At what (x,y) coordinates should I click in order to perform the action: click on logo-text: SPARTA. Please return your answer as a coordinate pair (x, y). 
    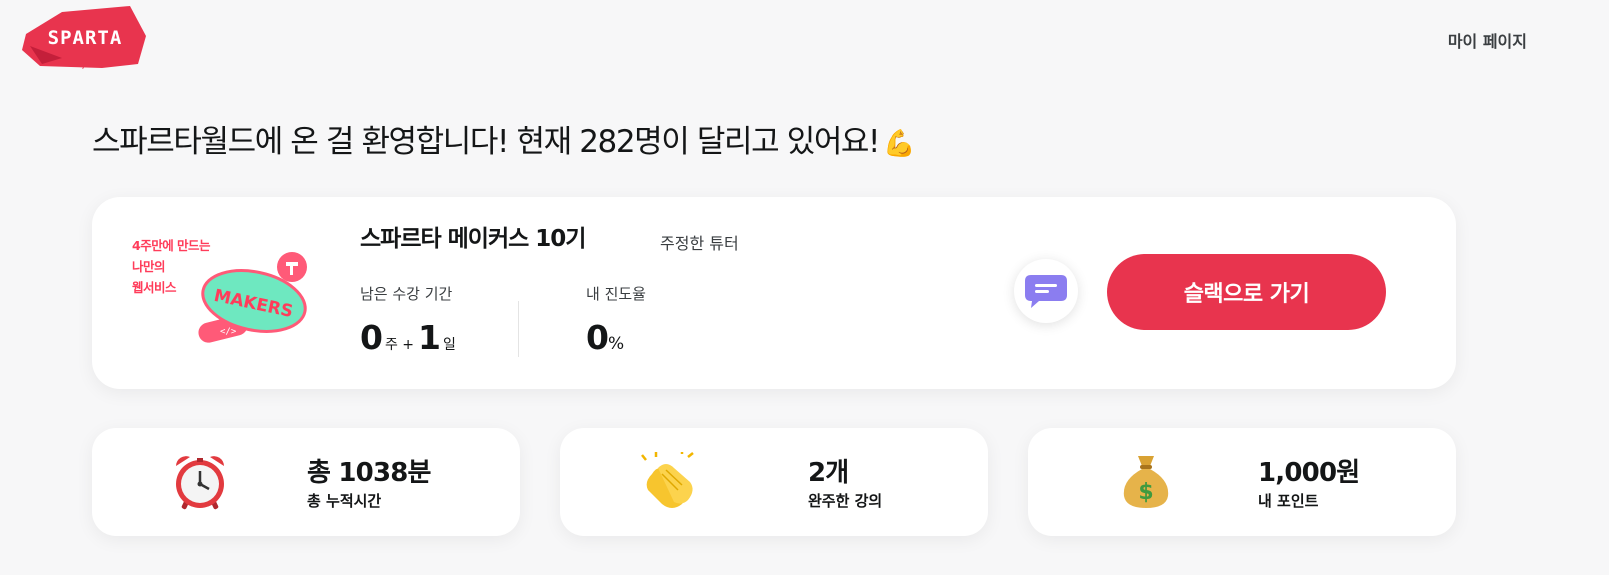
    Looking at the image, I should click on (85, 38).